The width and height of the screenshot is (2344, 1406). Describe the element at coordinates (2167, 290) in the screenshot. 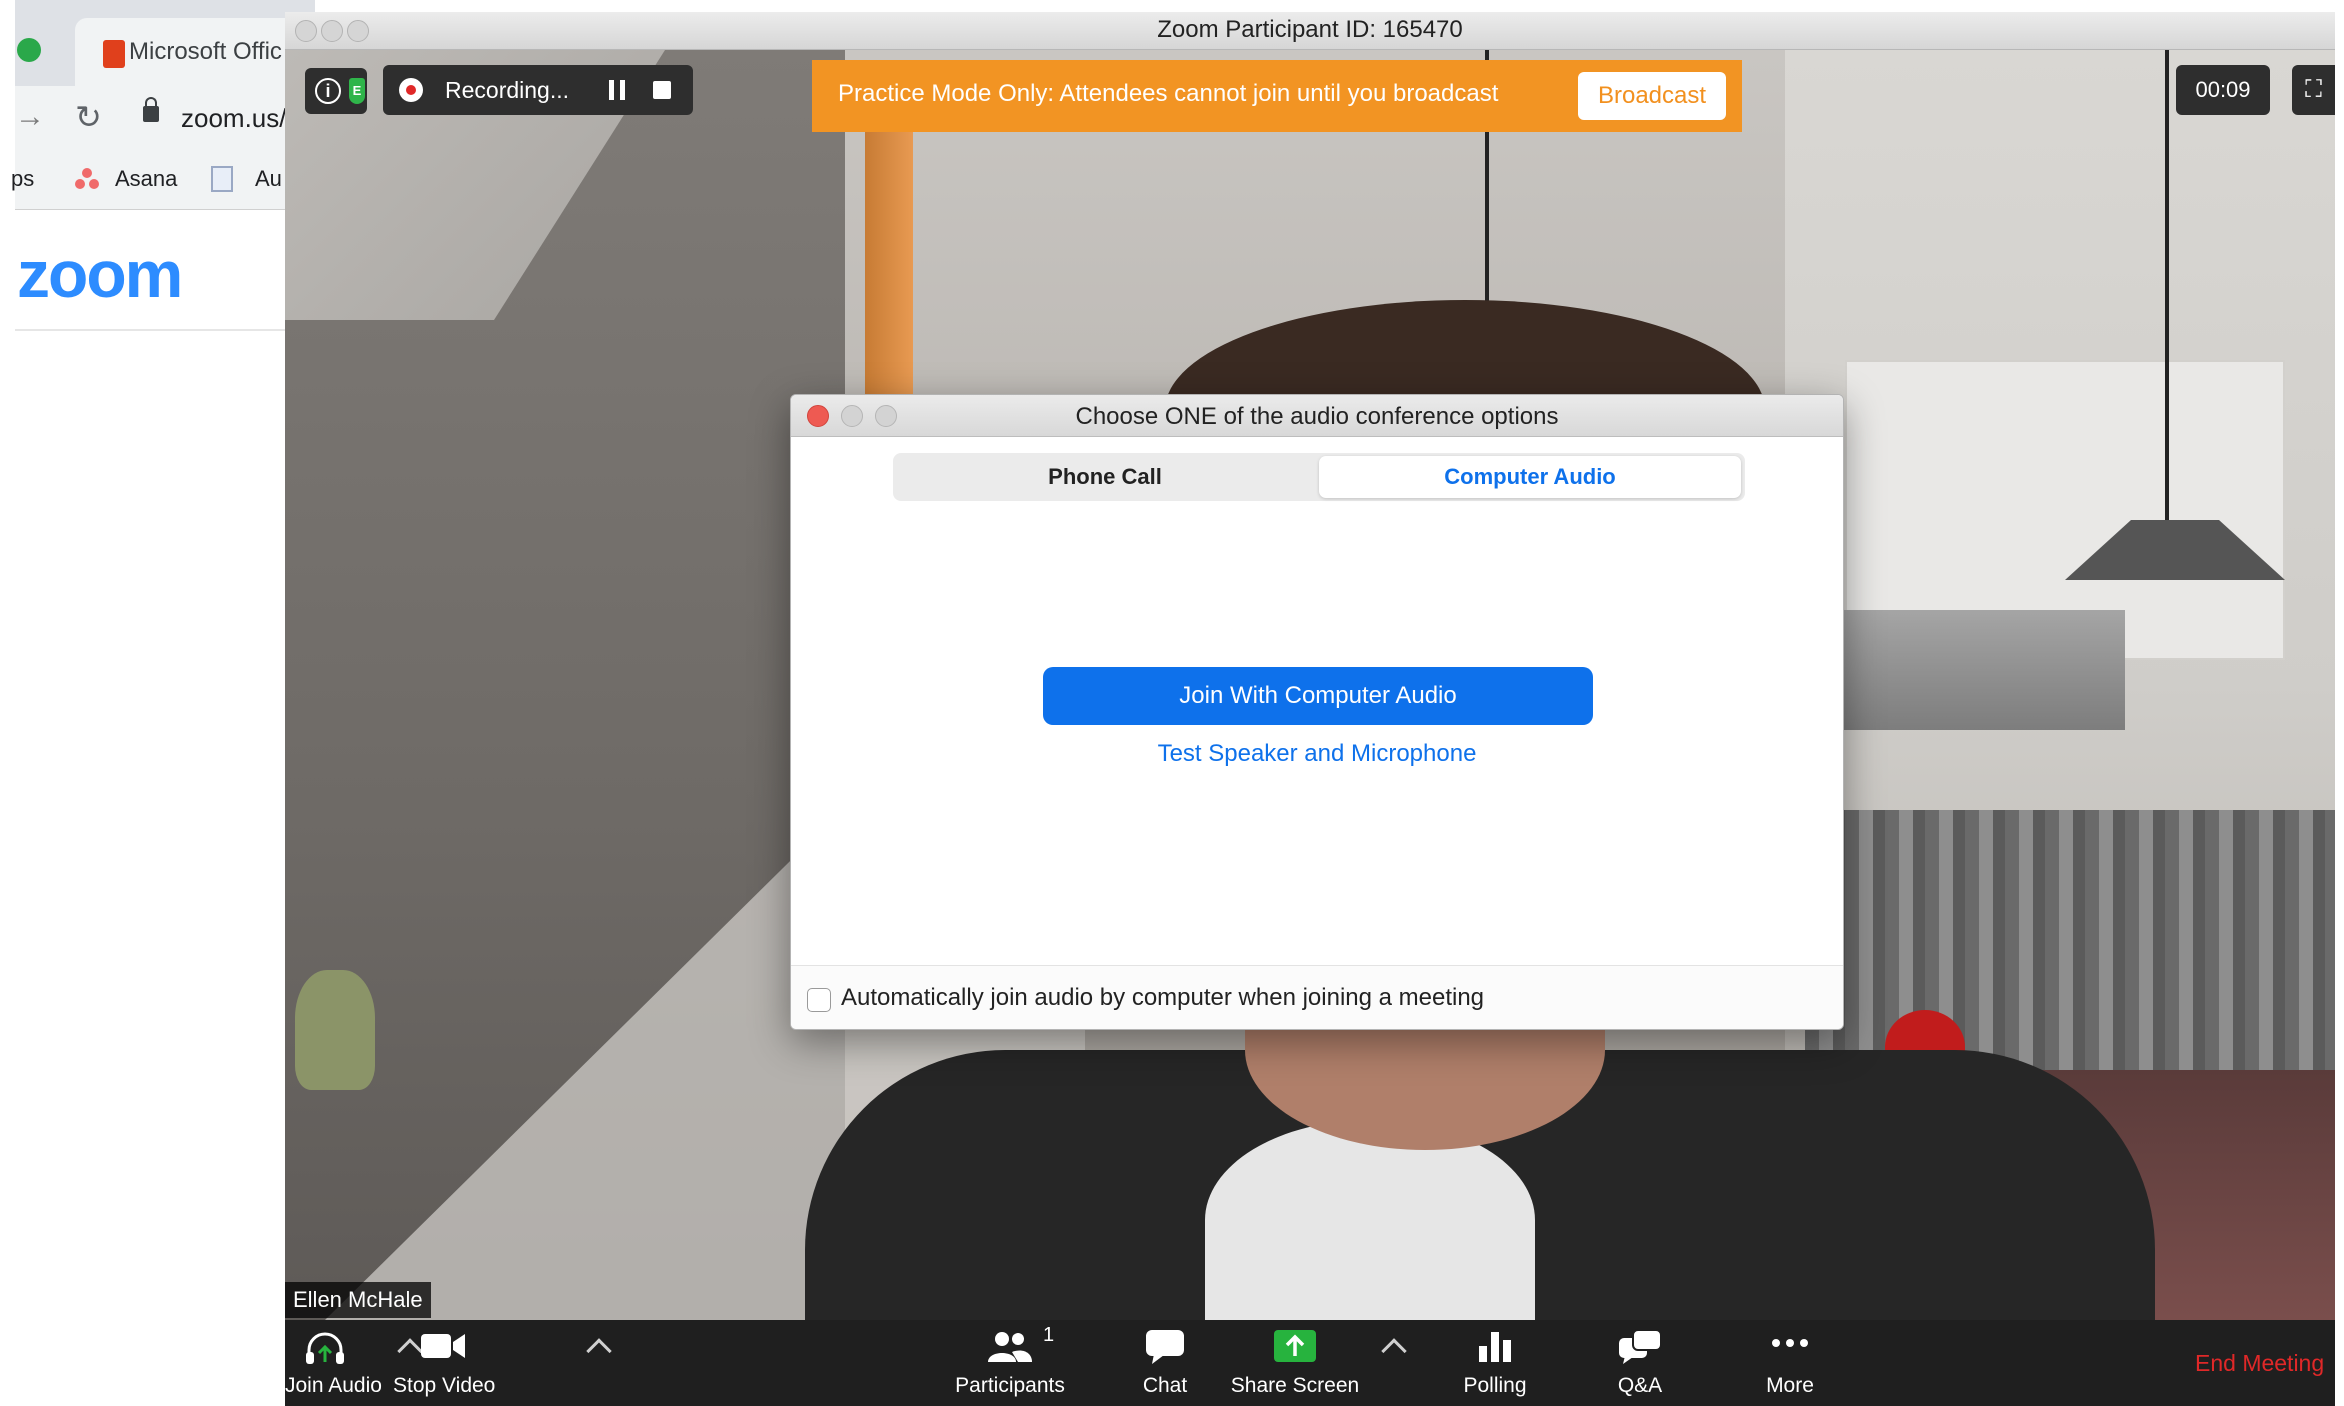

I see `scene-lamp-cord` at that location.